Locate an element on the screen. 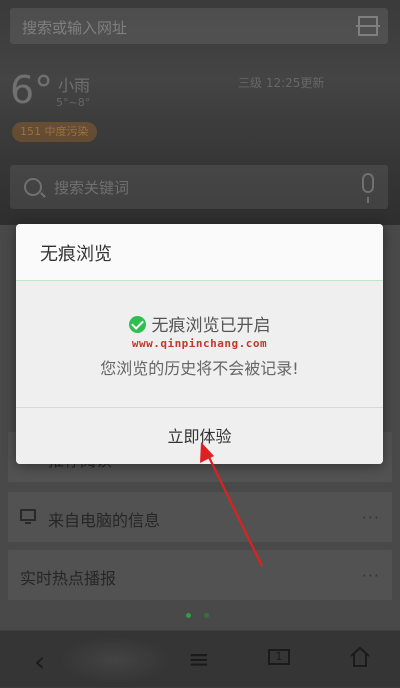 This screenshot has width=400, height=688. check-circle-icon is located at coordinates (137, 324).